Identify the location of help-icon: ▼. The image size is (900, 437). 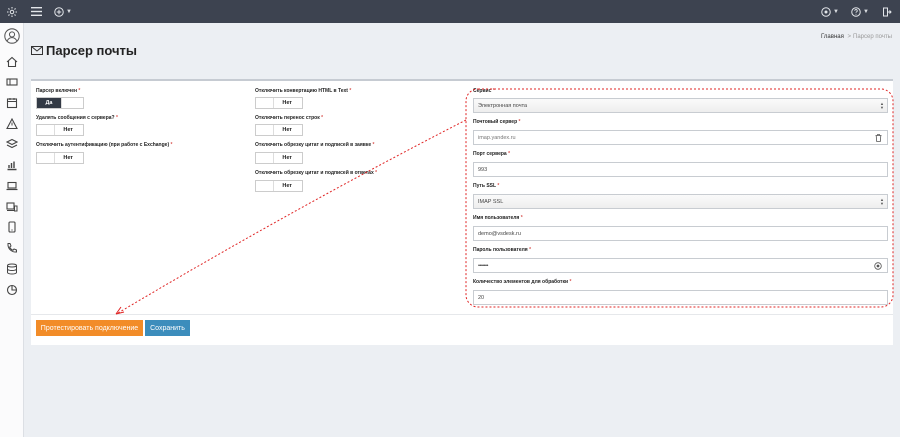
(860, 11).